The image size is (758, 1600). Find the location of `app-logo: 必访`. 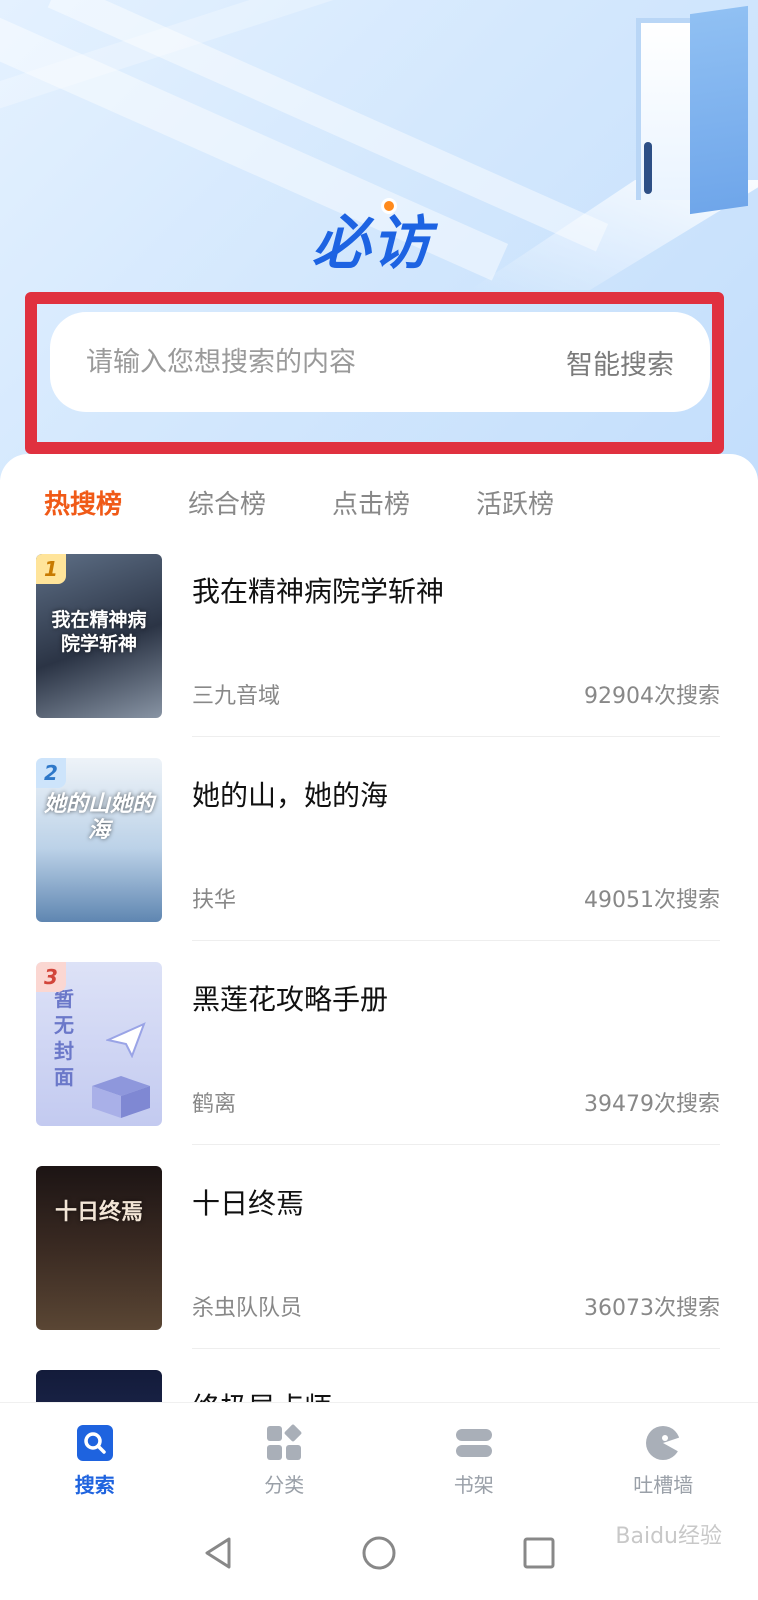

app-logo: 必访 is located at coordinates (372, 243).